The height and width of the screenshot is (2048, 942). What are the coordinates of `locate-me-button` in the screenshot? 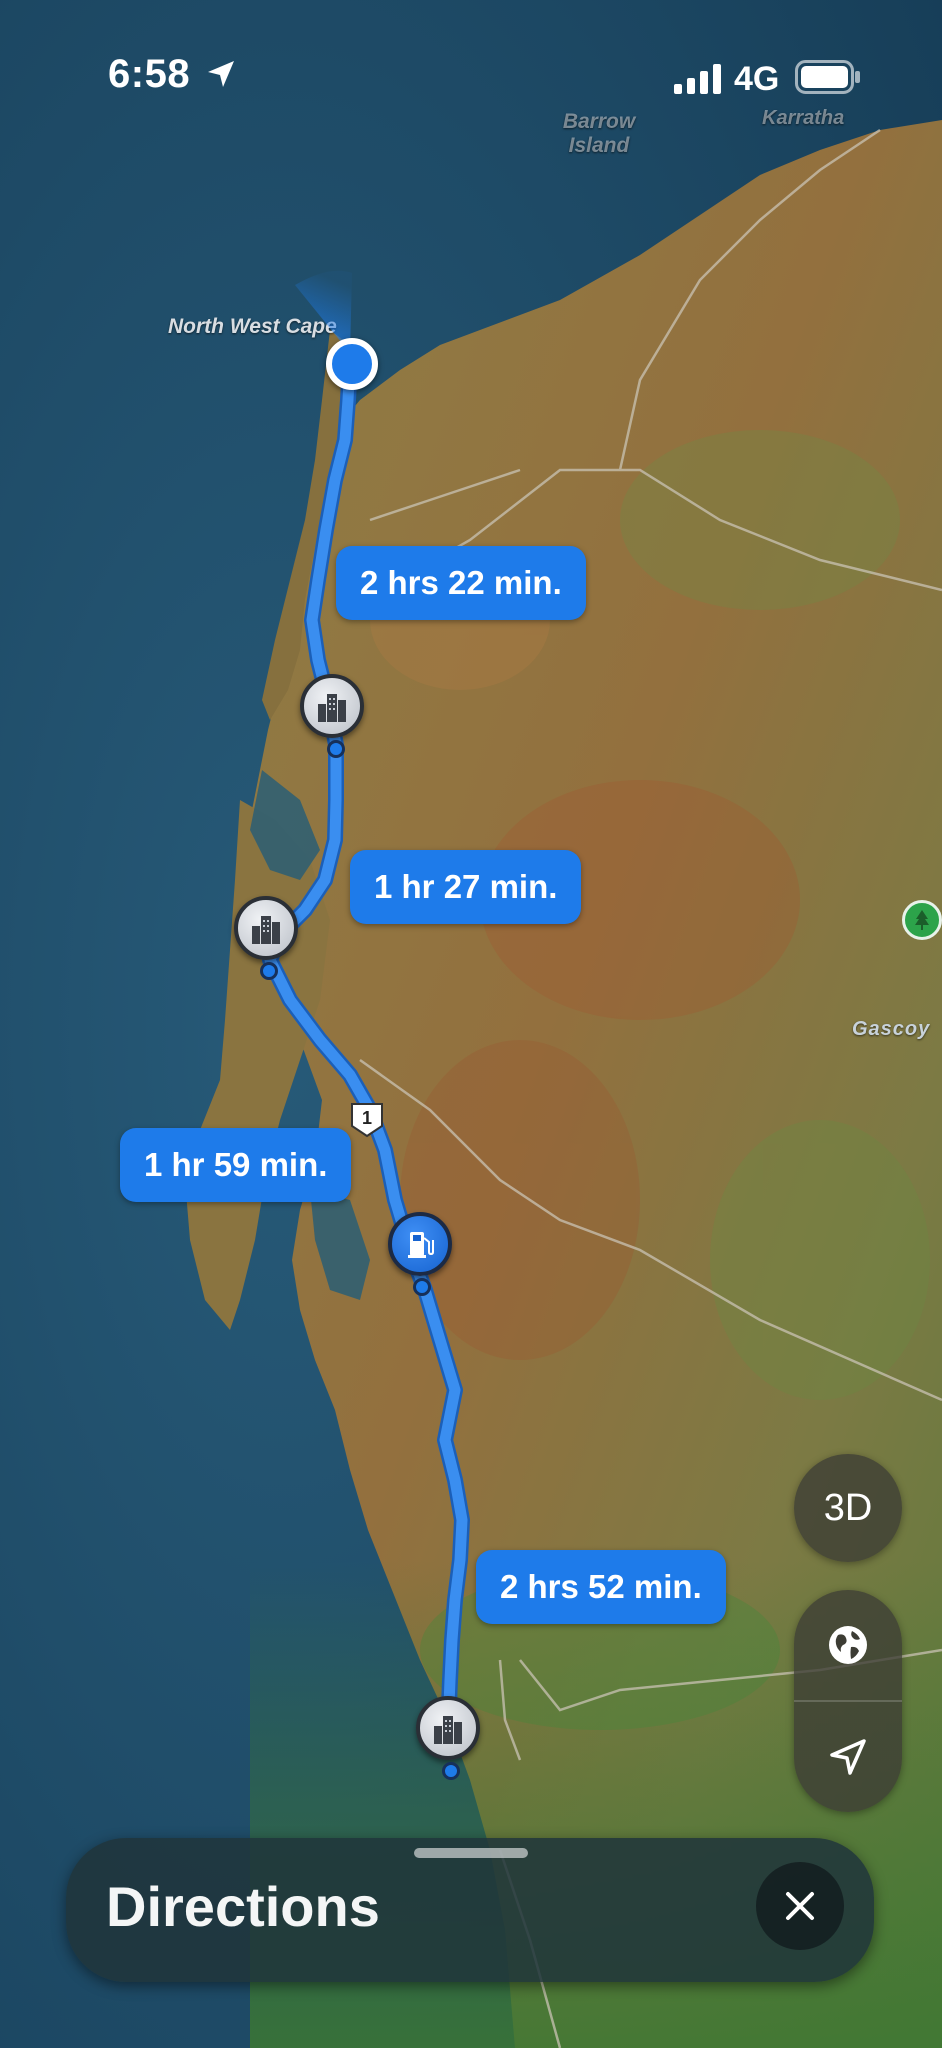 It's located at (848, 1757).